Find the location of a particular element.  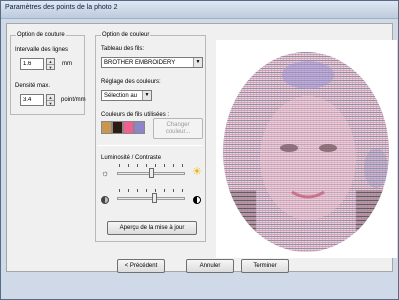

color-adjust-select: Sélection au ▼ is located at coordinates (126, 95).